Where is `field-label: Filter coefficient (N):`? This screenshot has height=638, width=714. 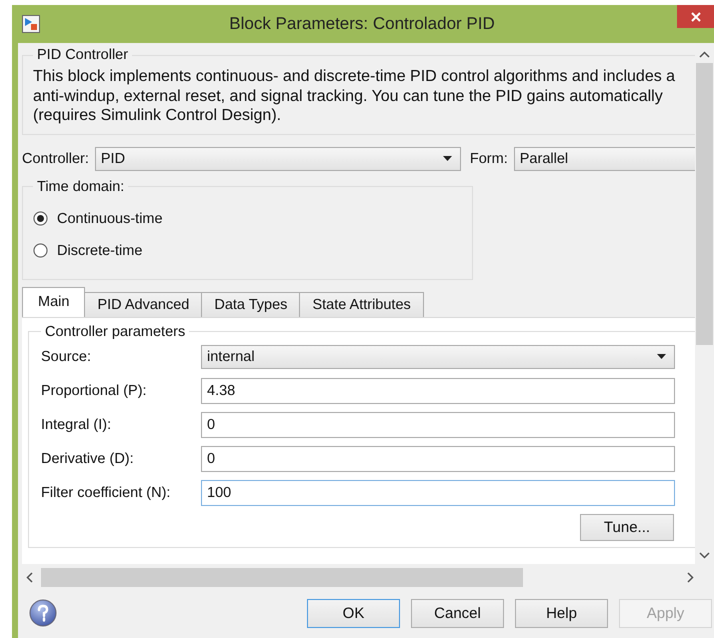
field-label: Filter coefficient (N): is located at coordinates (106, 492).